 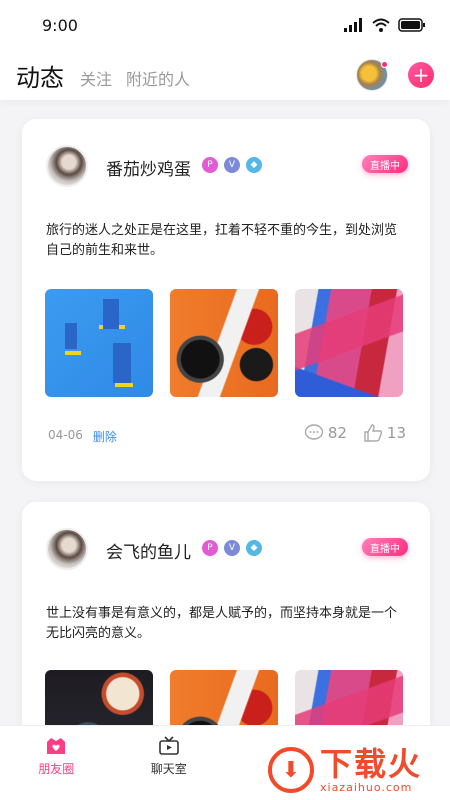 What do you see at coordinates (40, 75) in the screenshot?
I see `tab-dynamics: 动态` at bounding box center [40, 75].